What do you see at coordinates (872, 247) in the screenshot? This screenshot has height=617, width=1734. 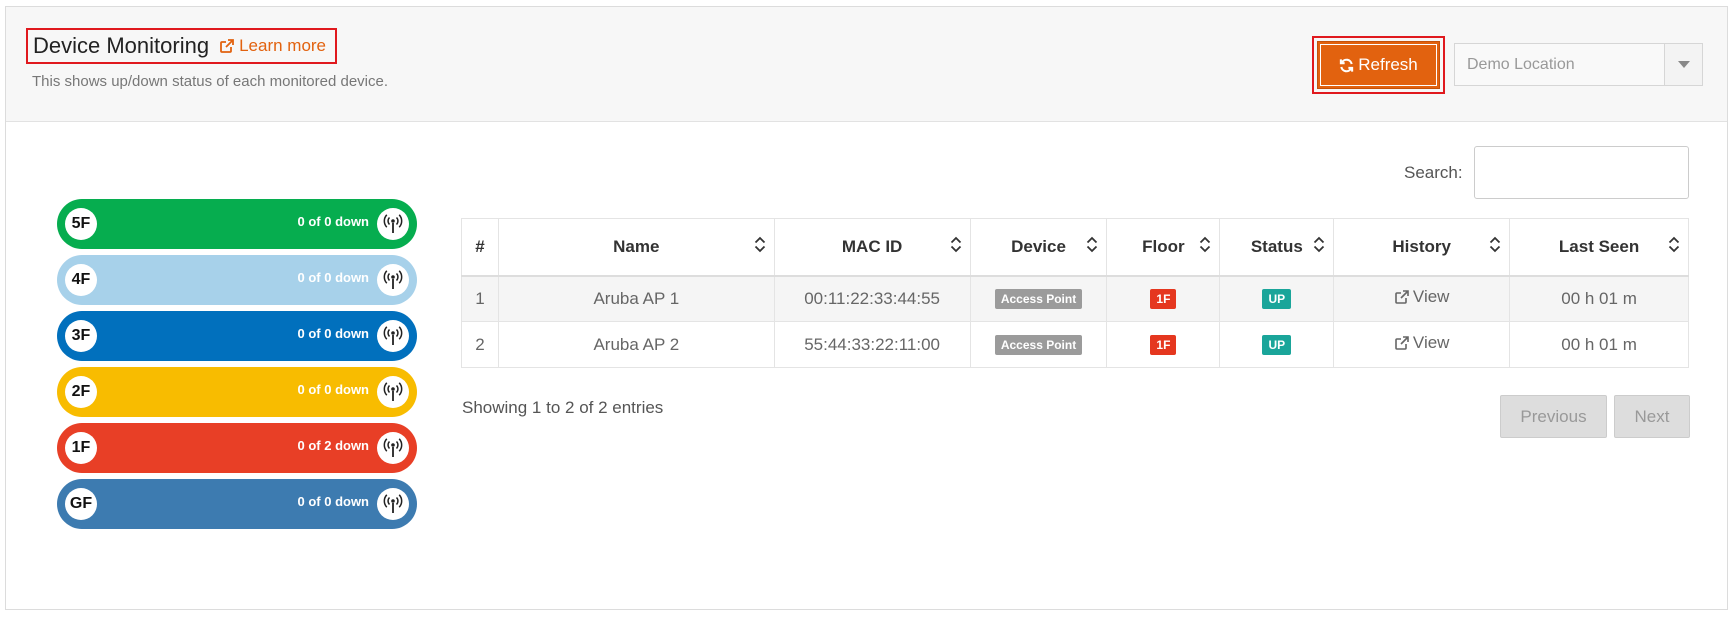 I see `column-header-mac-id: MAC ID` at bounding box center [872, 247].